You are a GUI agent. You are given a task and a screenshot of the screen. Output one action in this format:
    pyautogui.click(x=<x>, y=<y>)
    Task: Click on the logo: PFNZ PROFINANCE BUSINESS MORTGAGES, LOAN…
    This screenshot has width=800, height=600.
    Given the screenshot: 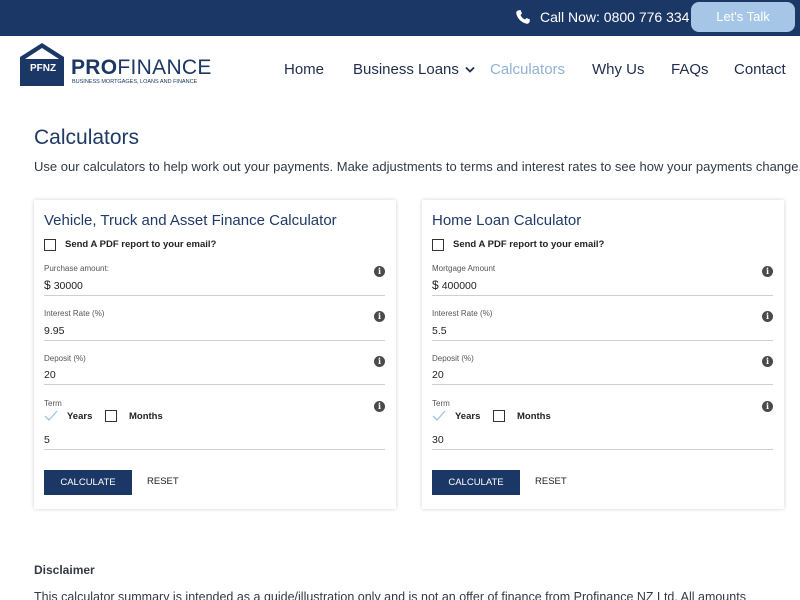 What is the action you would take?
    pyautogui.click(x=116, y=65)
    